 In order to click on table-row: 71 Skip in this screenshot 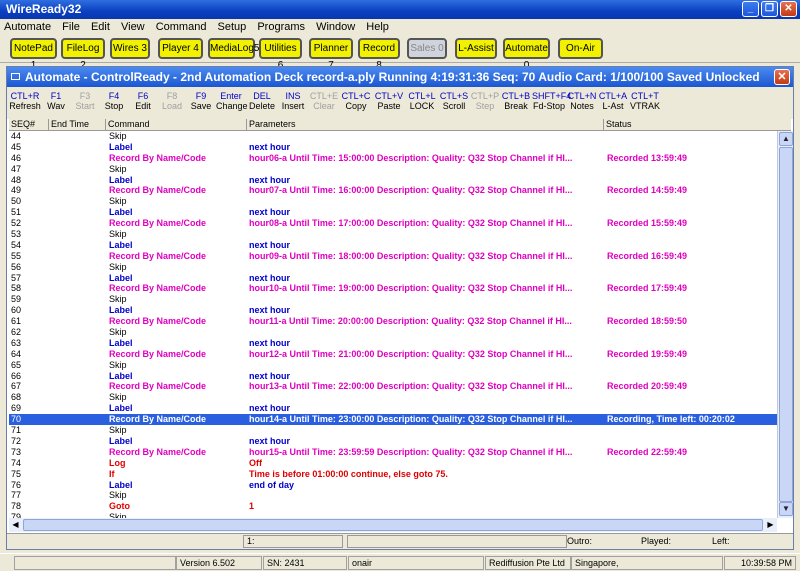, I will do `click(393, 430)`.